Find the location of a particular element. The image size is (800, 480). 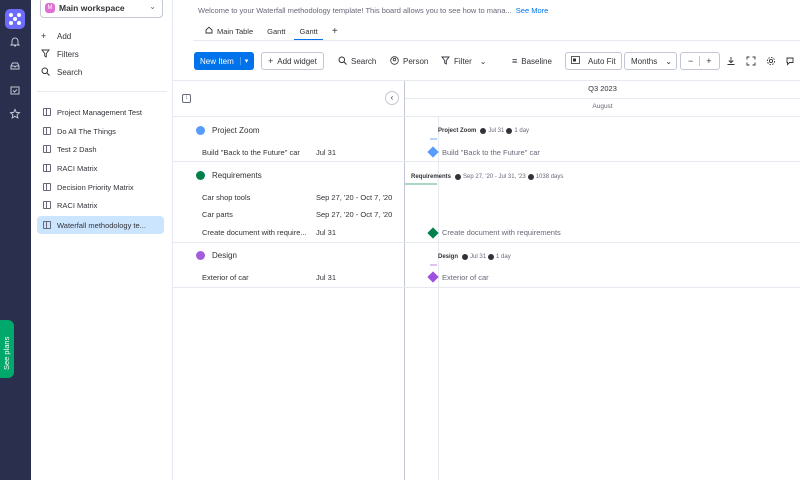

item-date: Jul 31 is located at coordinates (326, 152).